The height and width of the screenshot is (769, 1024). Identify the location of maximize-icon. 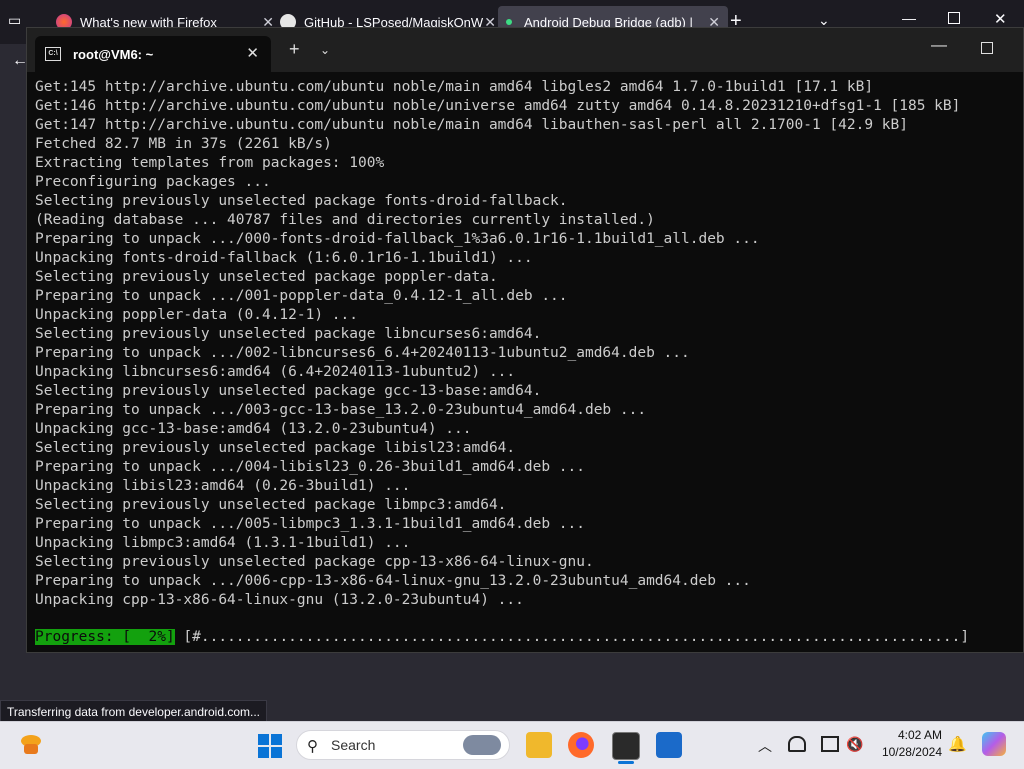
(987, 48).